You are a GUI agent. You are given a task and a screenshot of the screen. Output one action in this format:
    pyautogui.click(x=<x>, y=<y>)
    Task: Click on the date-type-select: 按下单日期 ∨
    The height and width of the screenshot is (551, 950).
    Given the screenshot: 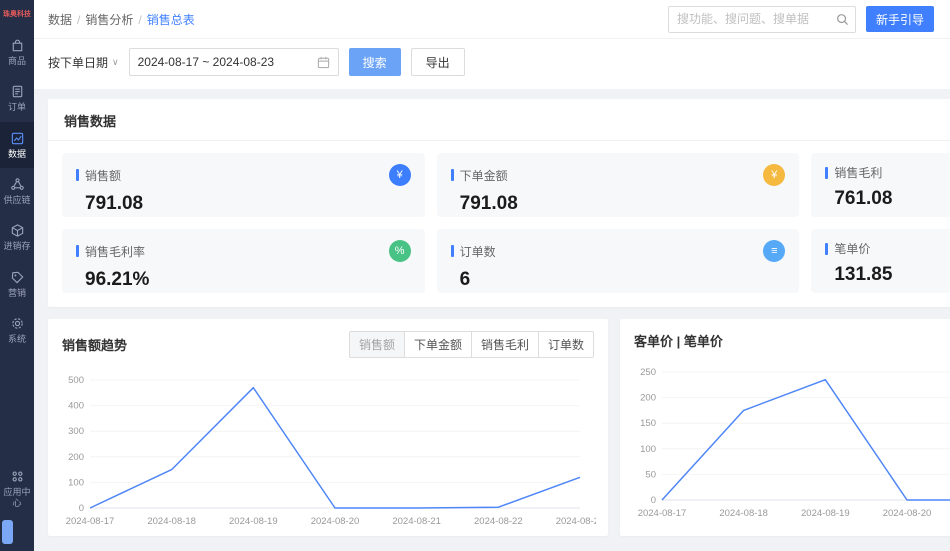 What is the action you would take?
    pyautogui.click(x=83, y=62)
    